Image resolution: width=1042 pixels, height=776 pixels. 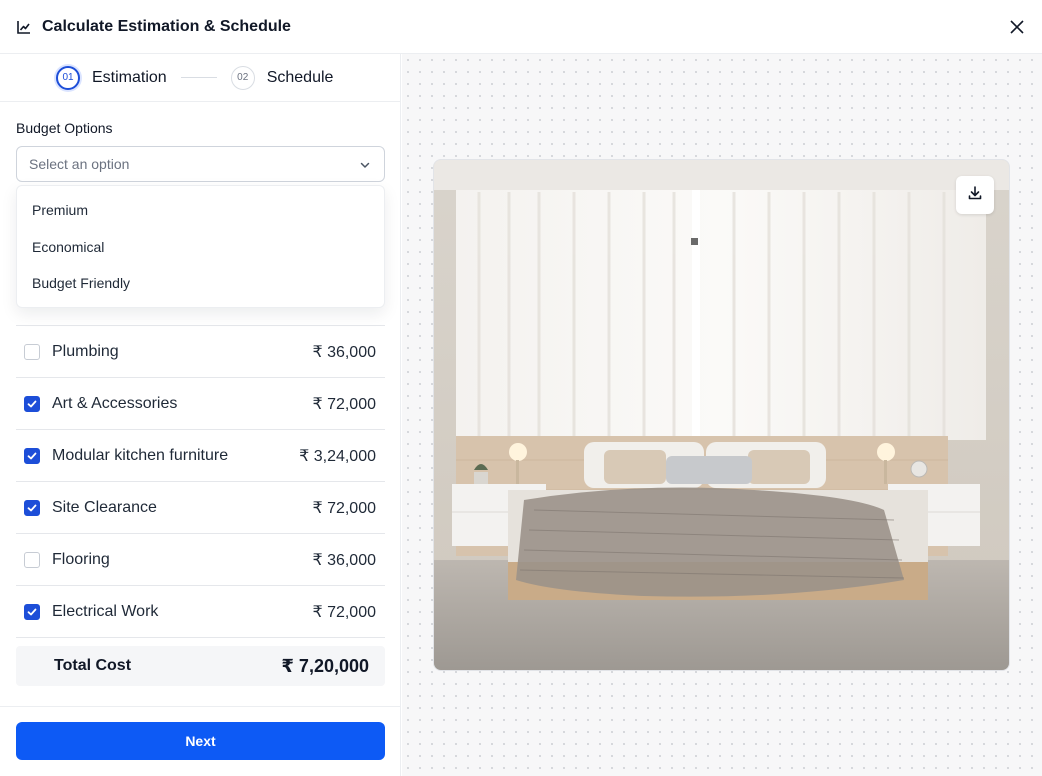 What do you see at coordinates (166, 26) in the screenshot?
I see `modal-title: Calculate Estimation & Schedule` at bounding box center [166, 26].